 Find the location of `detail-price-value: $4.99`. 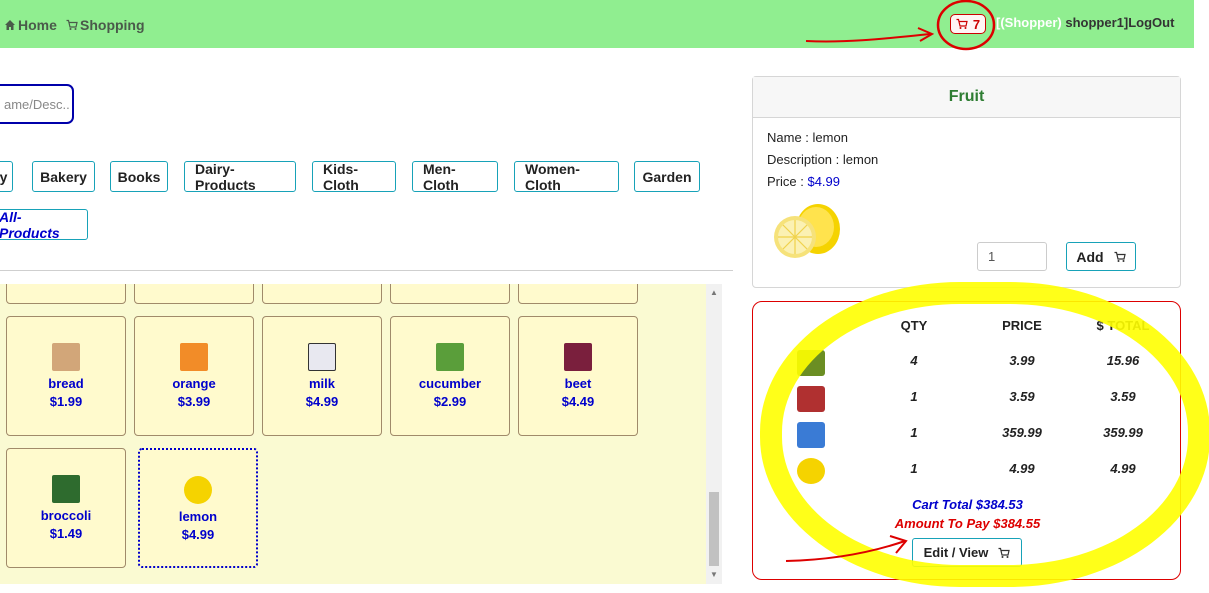

detail-price-value: $4.99 is located at coordinates (824, 181).